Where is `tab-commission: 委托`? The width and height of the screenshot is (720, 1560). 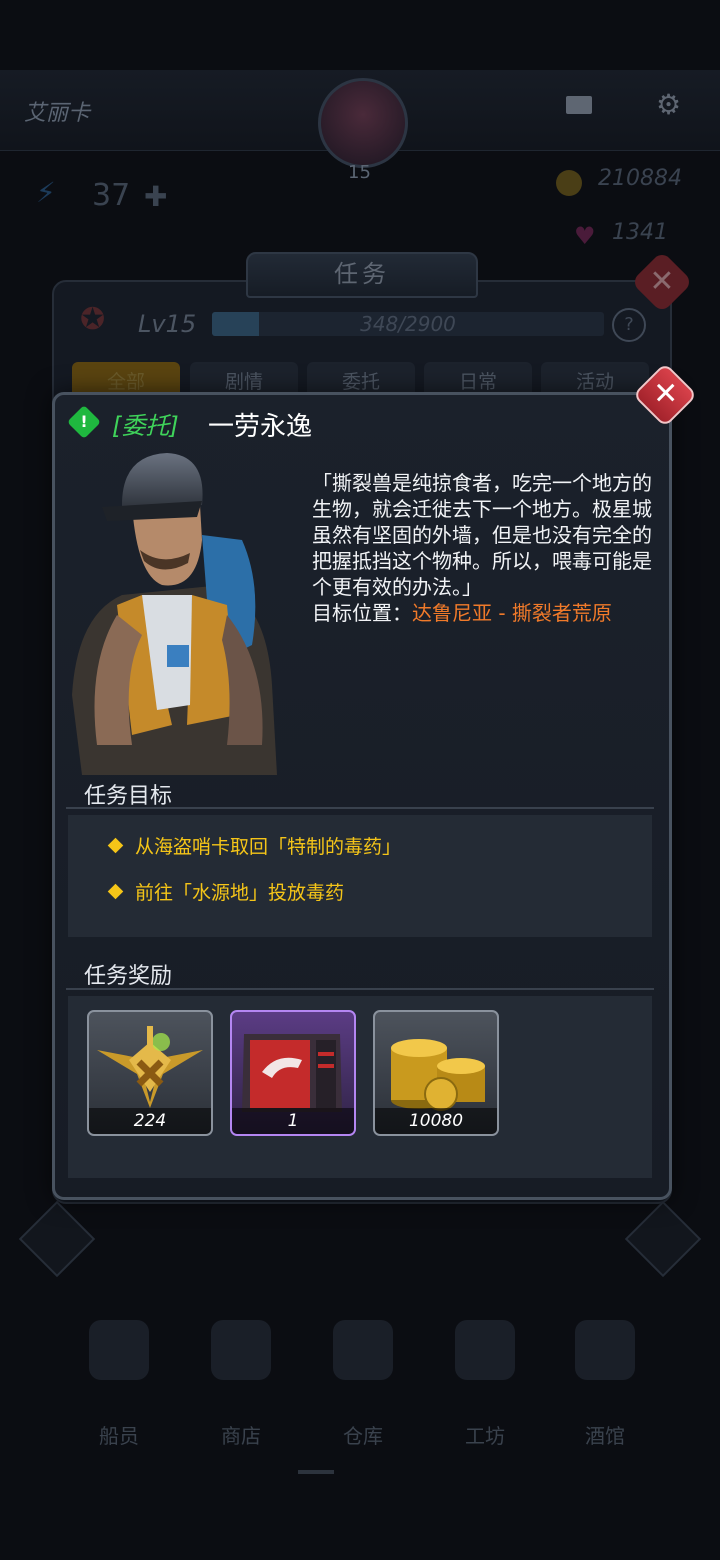 tab-commission: 委托 is located at coordinates (361, 379).